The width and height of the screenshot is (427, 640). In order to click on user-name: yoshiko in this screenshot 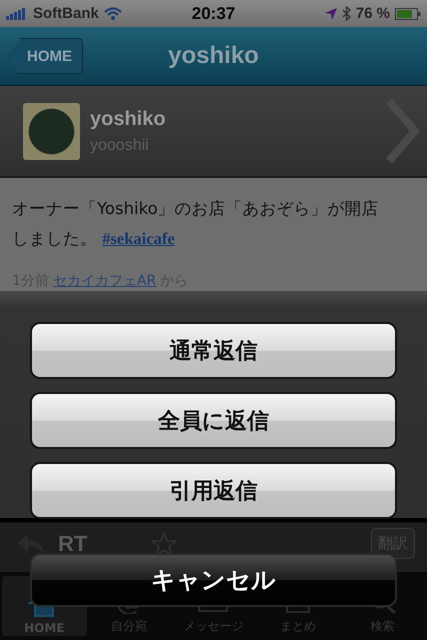, I will do `click(128, 119)`.